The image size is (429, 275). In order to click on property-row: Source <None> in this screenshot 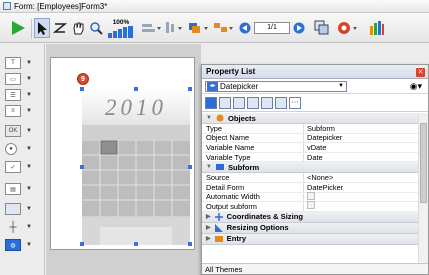, I will do `click(310, 178)`.